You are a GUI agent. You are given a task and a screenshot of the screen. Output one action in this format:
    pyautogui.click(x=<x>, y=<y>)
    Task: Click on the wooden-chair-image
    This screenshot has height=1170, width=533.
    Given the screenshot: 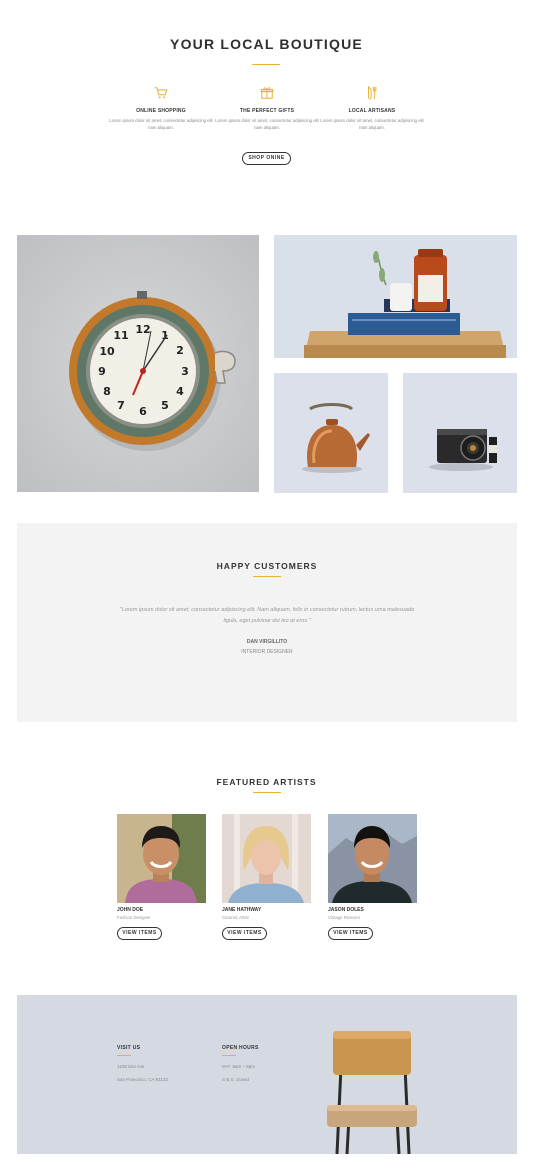 What is the action you would take?
    pyautogui.click(x=372, y=1092)
    